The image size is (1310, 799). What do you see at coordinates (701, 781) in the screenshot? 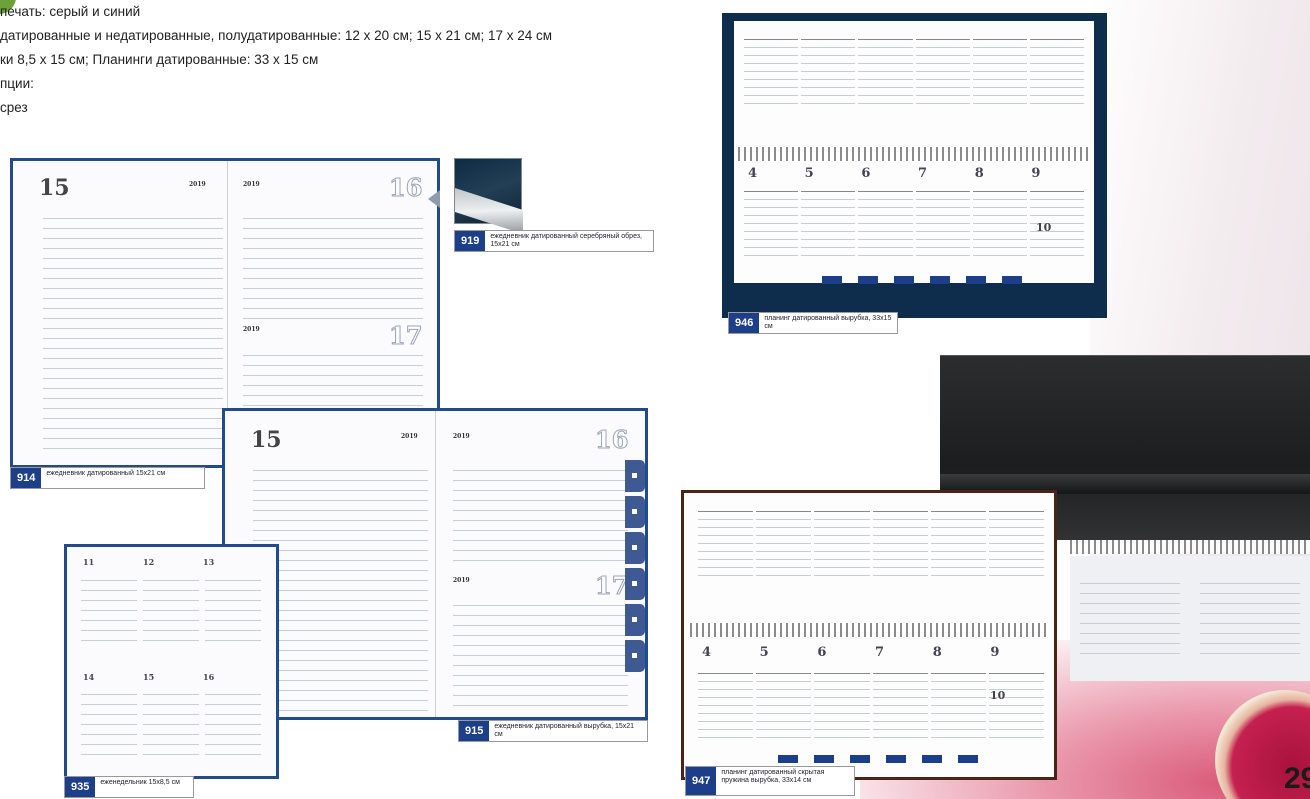
I see `product-code: 947` at bounding box center [701, 781].